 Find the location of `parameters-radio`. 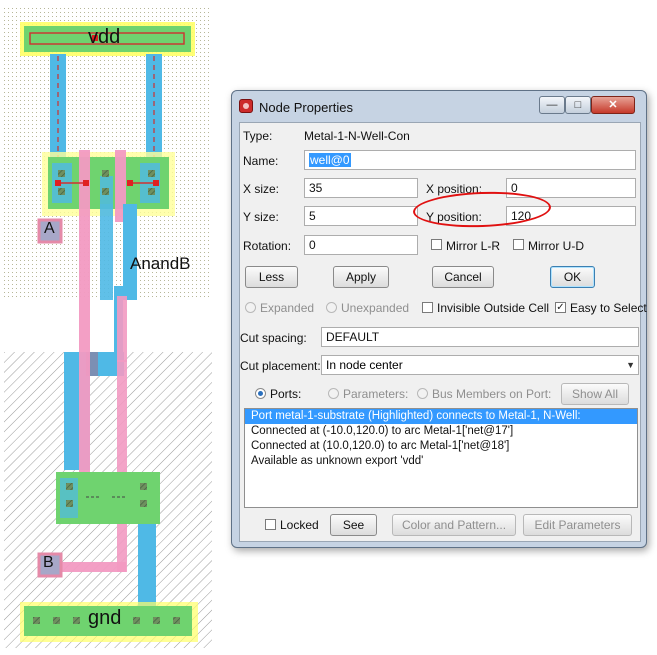

parameters-radio is located at coordinates (333, 393).